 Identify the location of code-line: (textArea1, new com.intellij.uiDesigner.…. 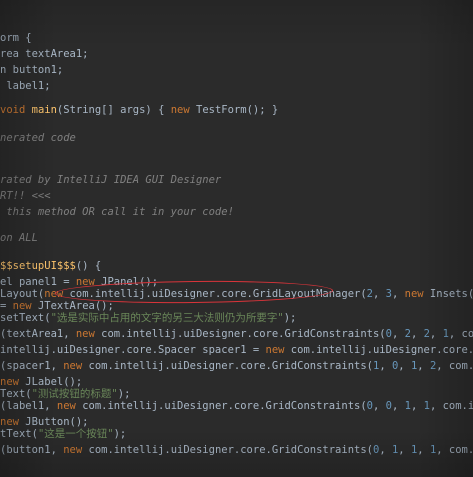
(236, 334).